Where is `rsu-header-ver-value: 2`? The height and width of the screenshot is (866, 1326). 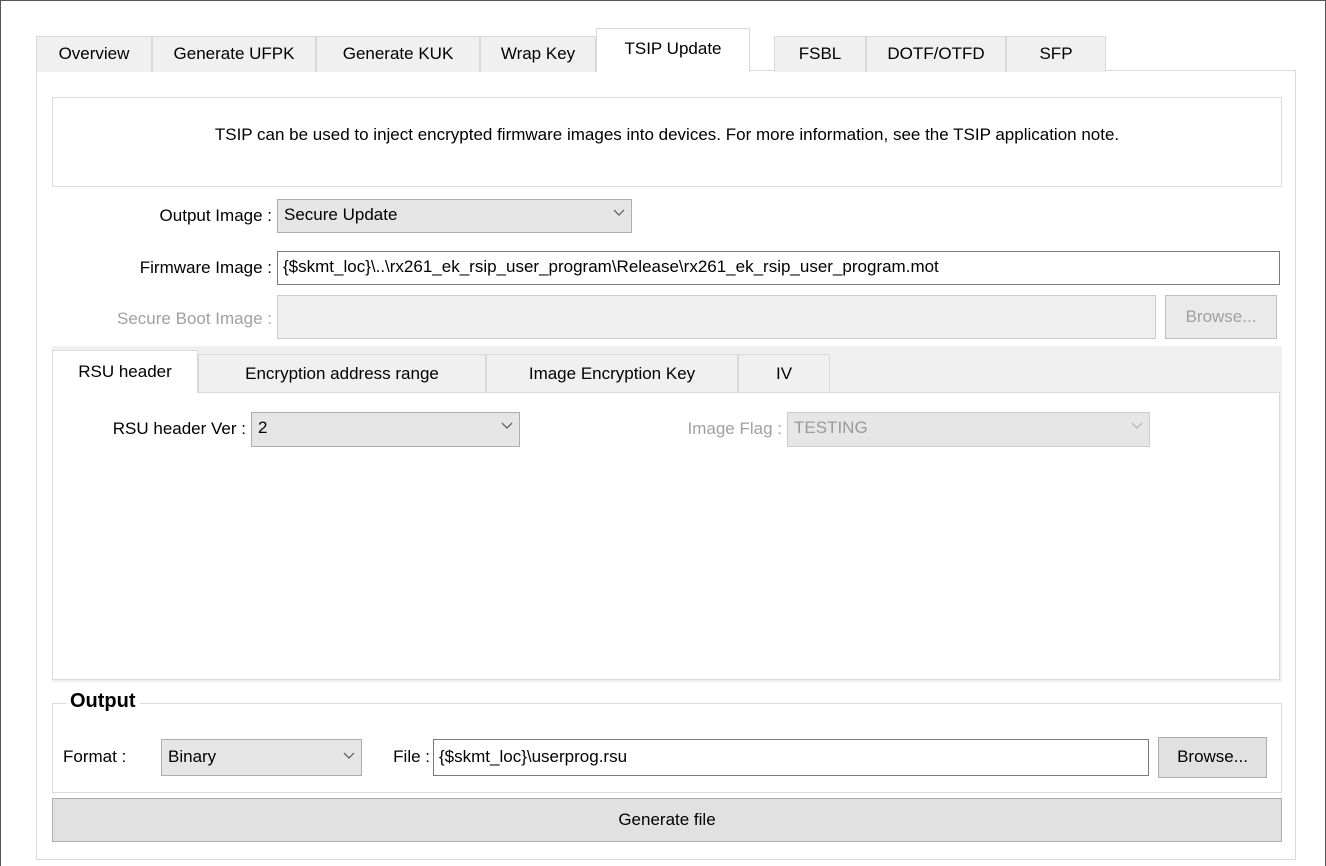 rsu-header-ver-value: 2 is located at coordinates (263, 427).